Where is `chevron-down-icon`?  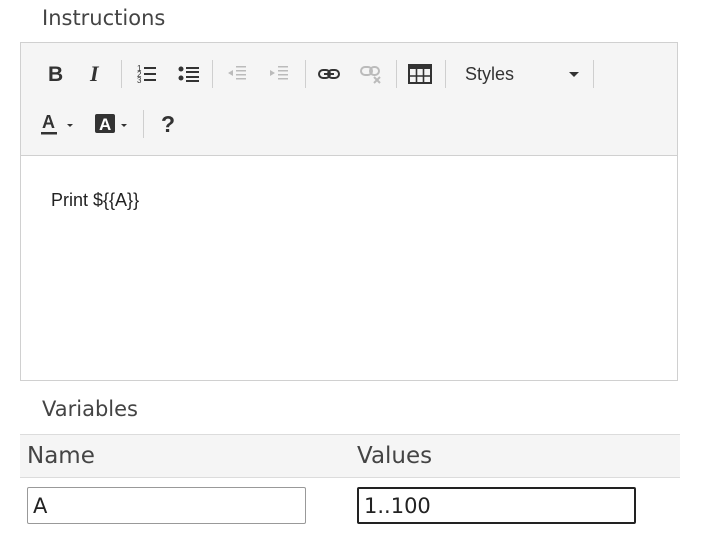
chevron-down-icon is located at coordinates (574, 74).